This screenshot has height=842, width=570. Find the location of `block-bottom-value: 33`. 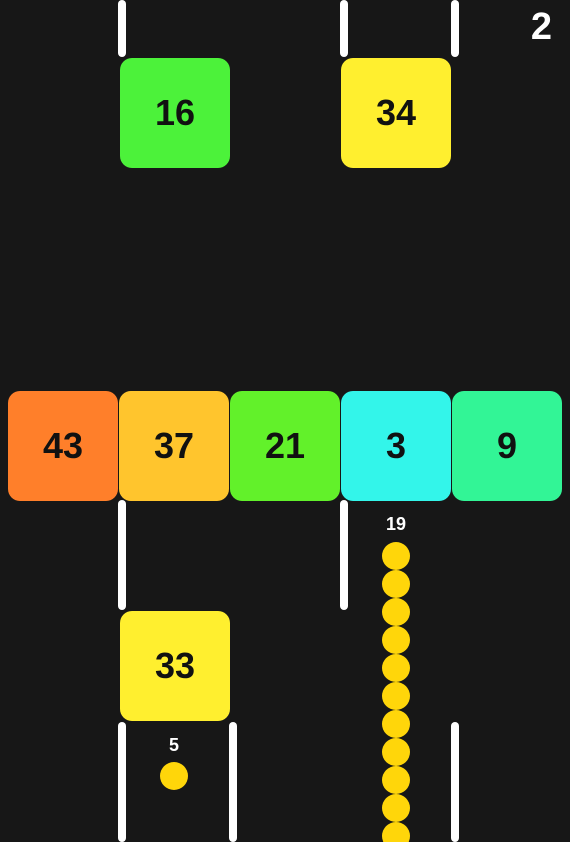

block-bottom-value: 33 is located at coordinates (175, 665).